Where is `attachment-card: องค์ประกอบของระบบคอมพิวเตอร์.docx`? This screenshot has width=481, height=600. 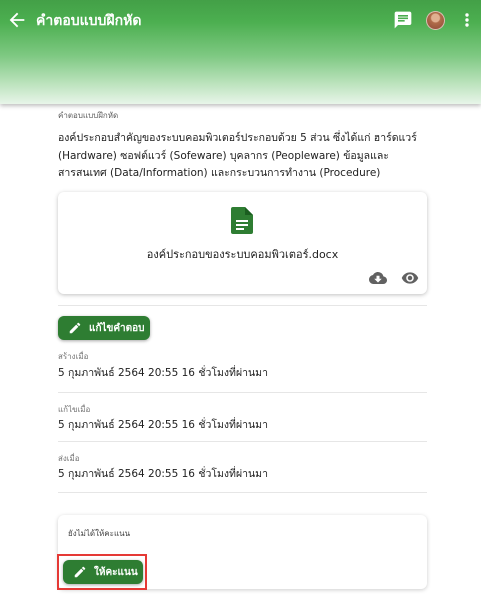 attachment-card: องค์ประกอบของระบบคอมพิวเตอร์.docx is located at coordinates (242, 243).